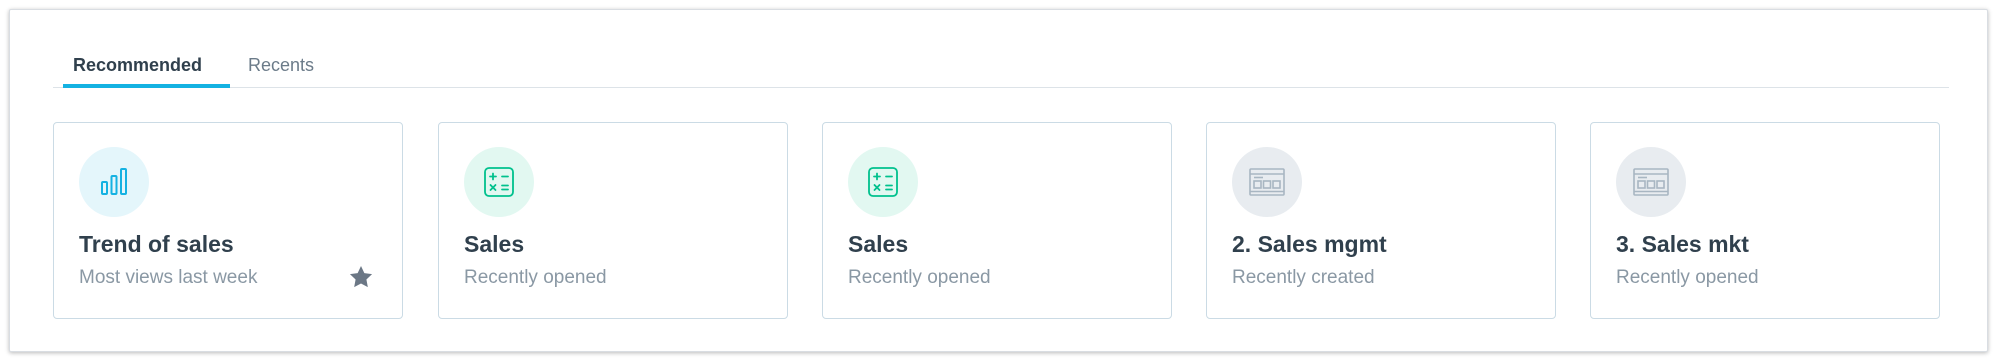 The width and height of the screenshot is (1999, 363). Describe the element at coordinates (1303, 277) in the screenshot. I see `card-subtitle: Recently created` at that location.